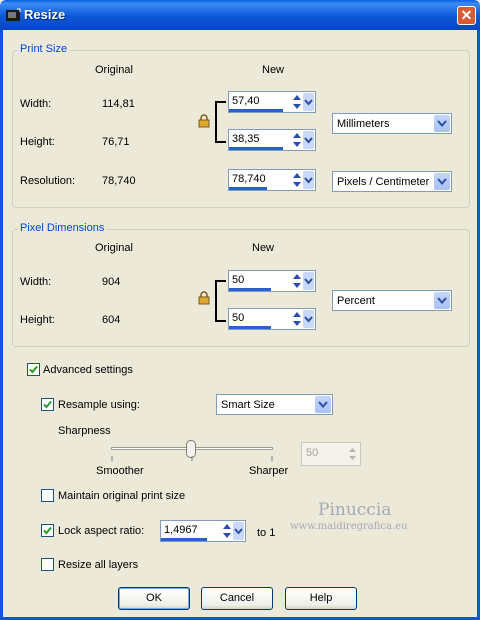 Image resolution: width=480 pixels, height=620 pixels. I want to click on resolution-value: 78,740, so click(249, 179).